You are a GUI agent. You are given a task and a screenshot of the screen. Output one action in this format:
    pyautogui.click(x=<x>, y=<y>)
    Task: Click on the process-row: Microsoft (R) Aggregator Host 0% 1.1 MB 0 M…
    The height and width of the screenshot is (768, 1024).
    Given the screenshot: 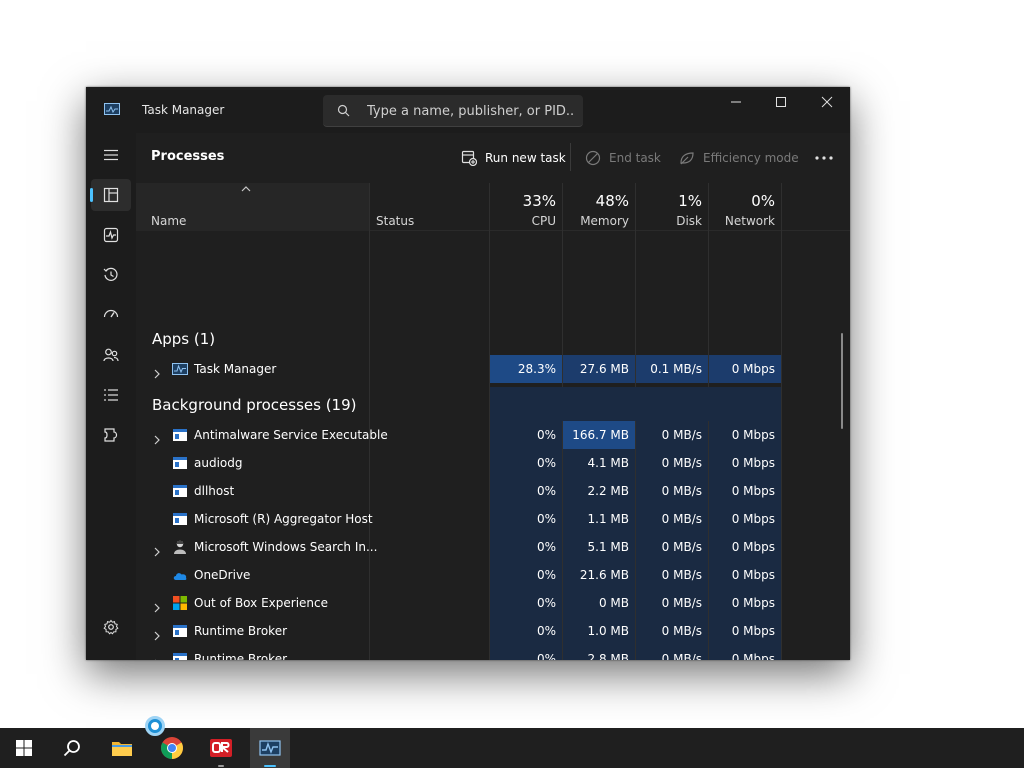 What is the action you would take?
    pyautogui.click(x=493, y=519)
    